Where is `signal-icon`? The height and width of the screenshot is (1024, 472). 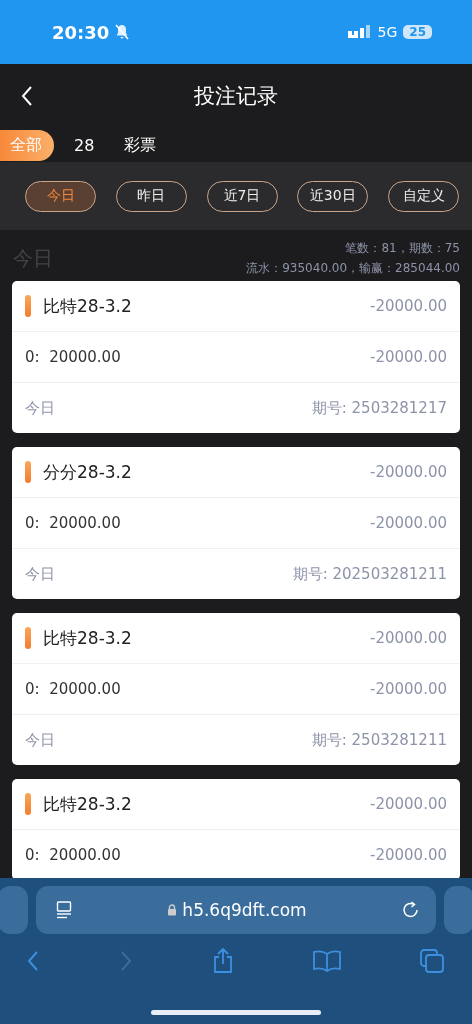
signal-icon is located at coordinates (359, 32).